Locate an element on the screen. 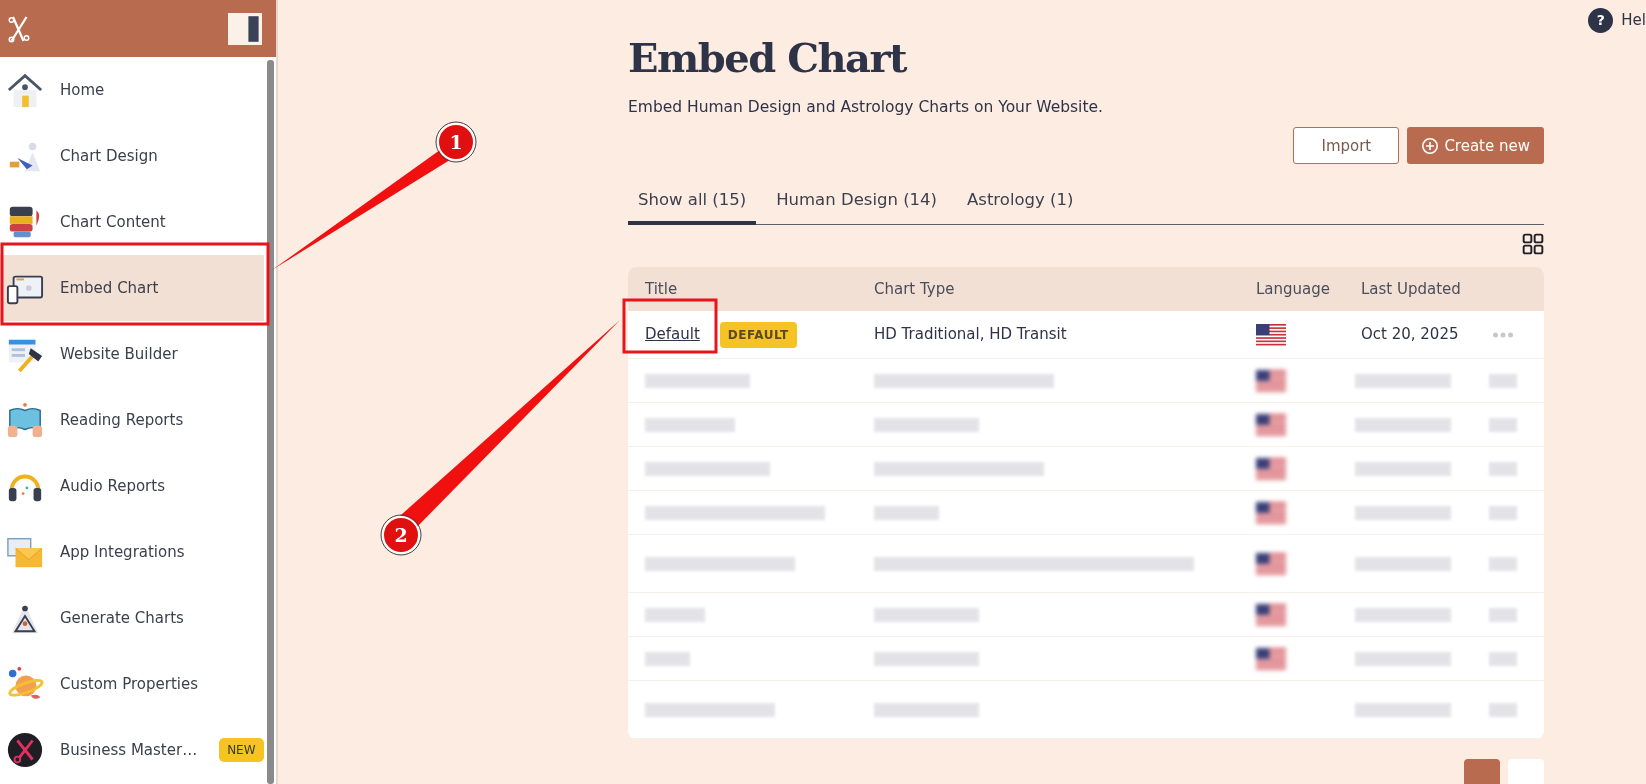 This screenshot has width=1646, height=784. sidebar-item: Embed Chart is located at coordinates (132, 288).